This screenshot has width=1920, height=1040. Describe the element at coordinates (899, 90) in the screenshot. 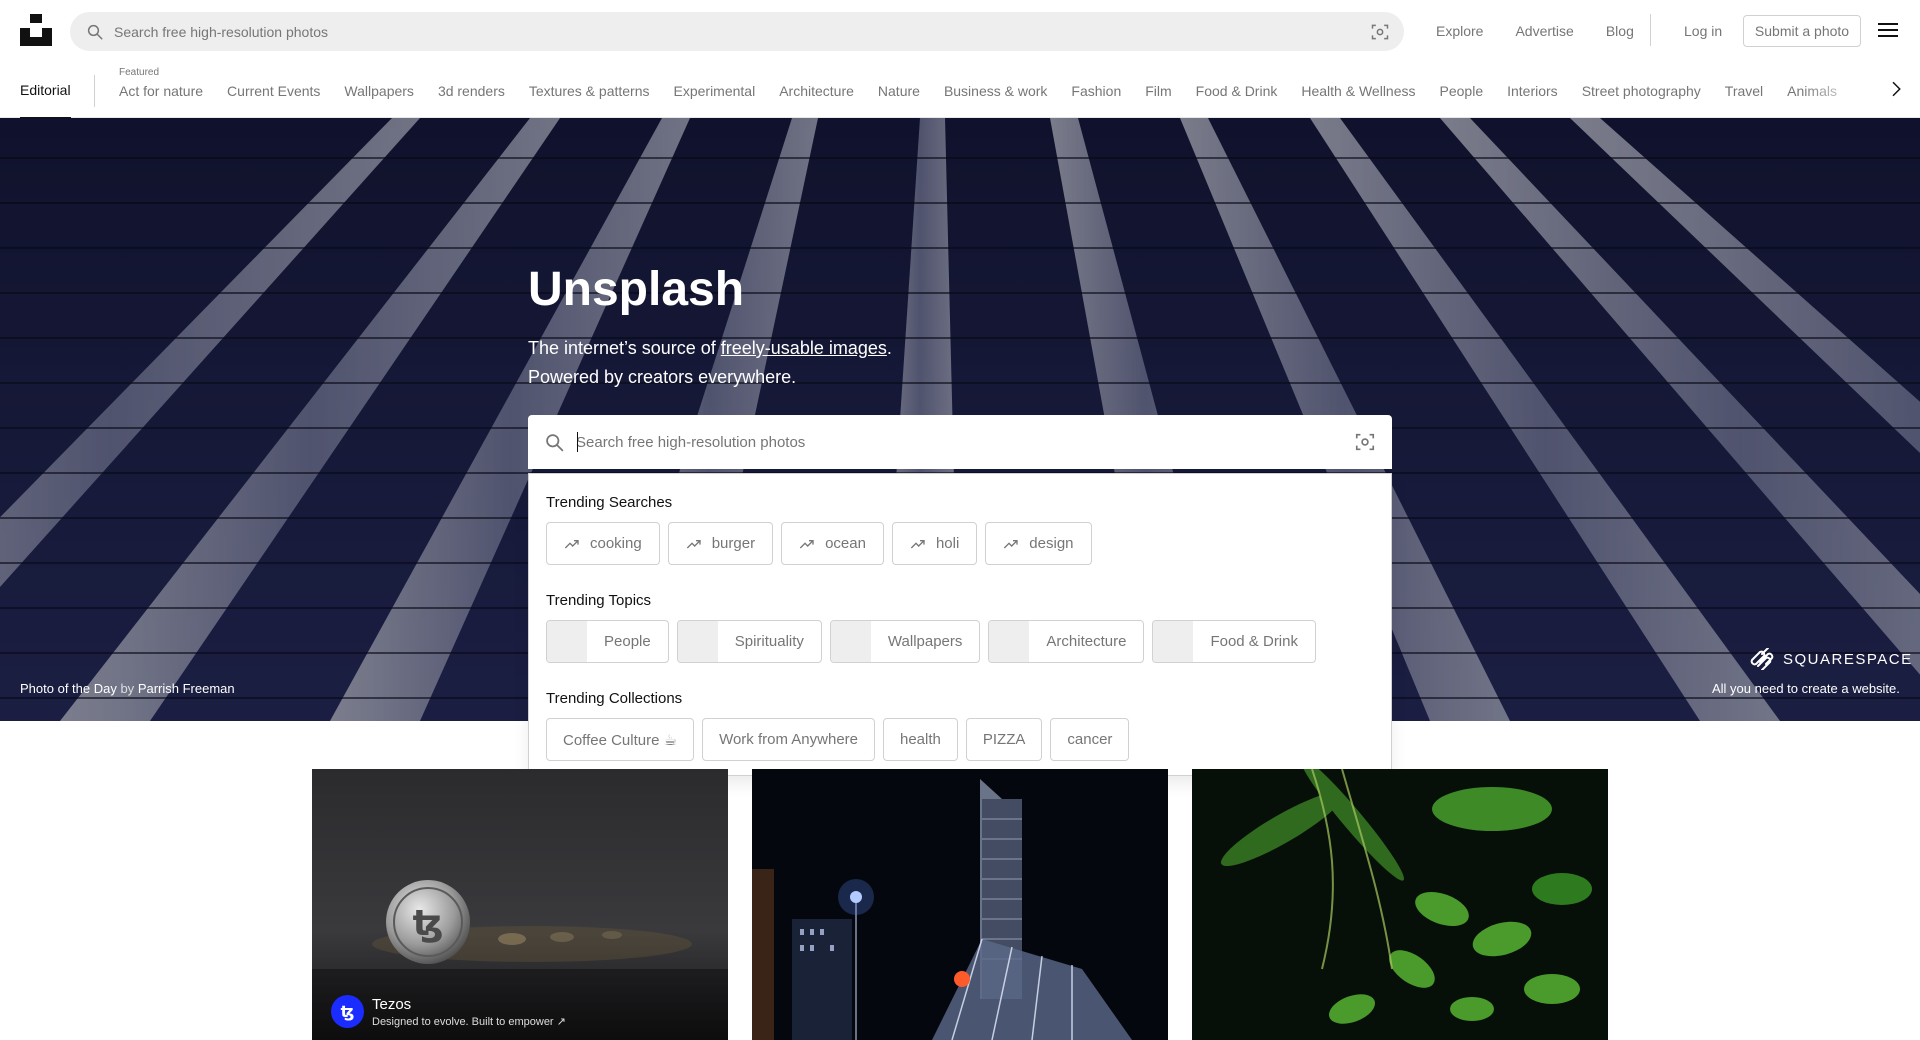

I see `topic-nature: Nature` at that location.